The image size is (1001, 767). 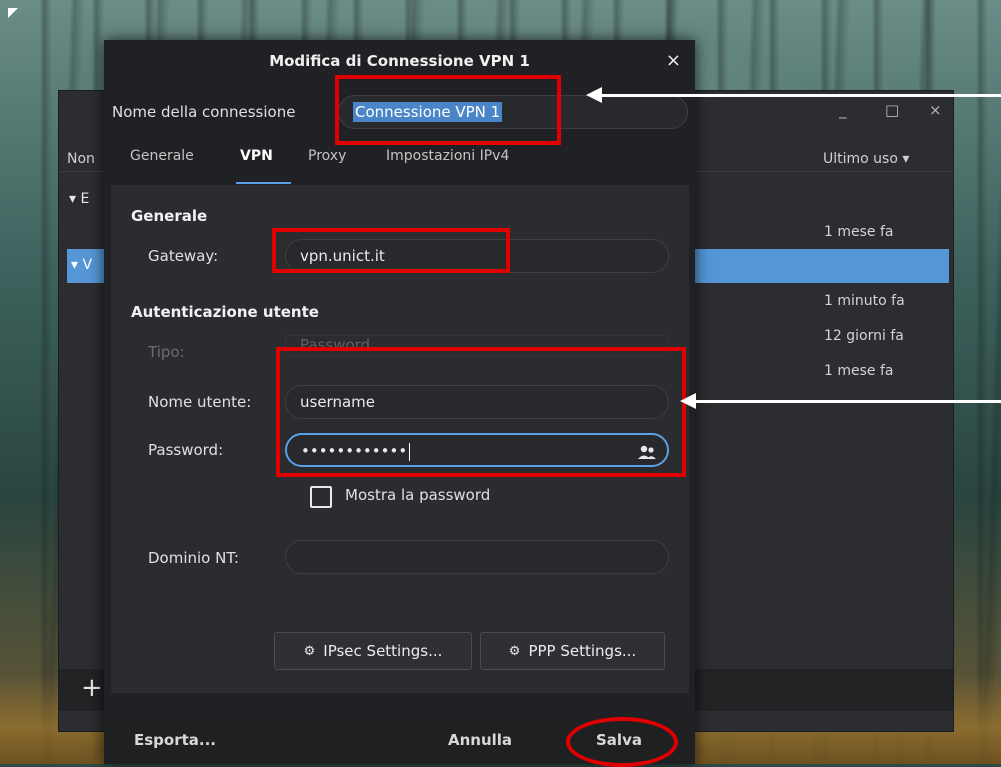 What do you see at coordinates (481, 412) in the screenshot?
I see `annotation-box-credentials` at bounding box center [481, 412].